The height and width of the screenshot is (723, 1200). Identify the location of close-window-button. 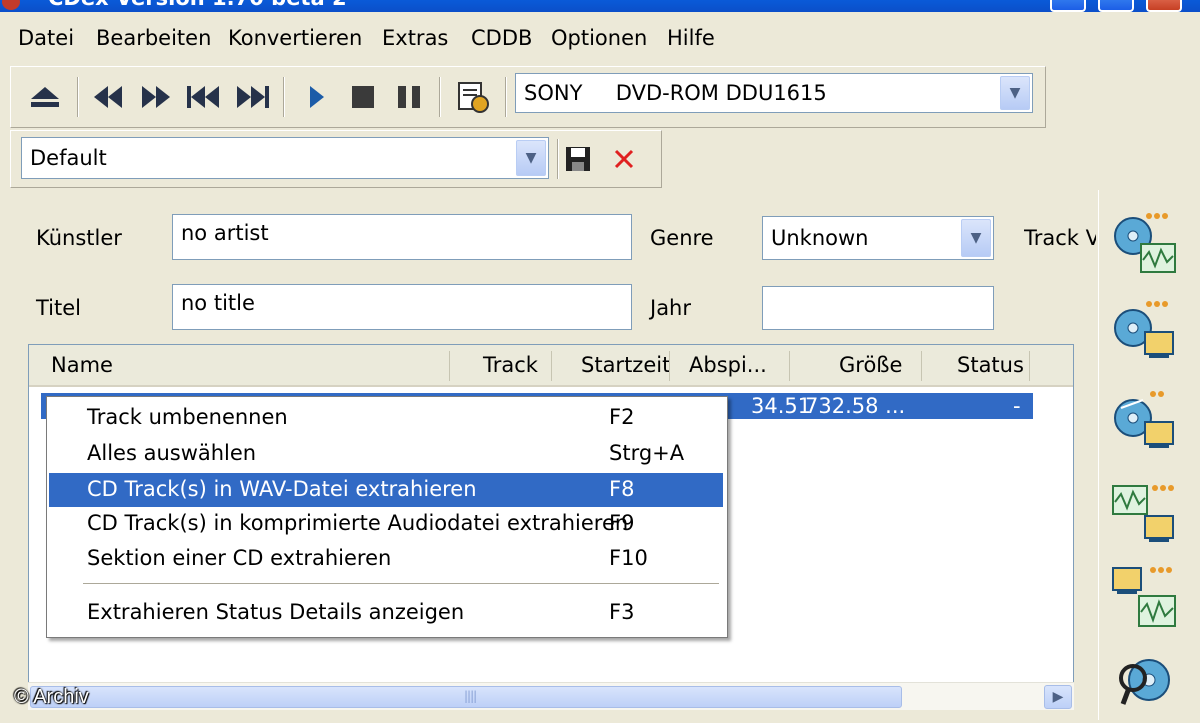
(1164, 6).